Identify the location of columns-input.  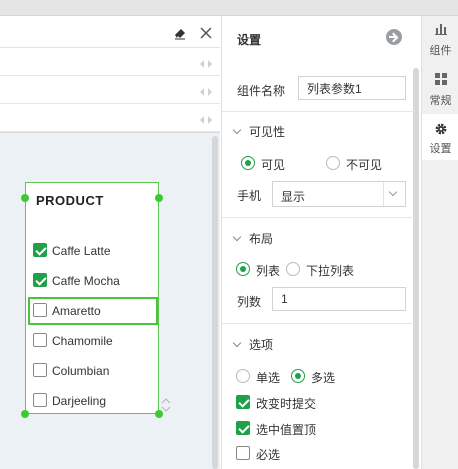
(339, 299).